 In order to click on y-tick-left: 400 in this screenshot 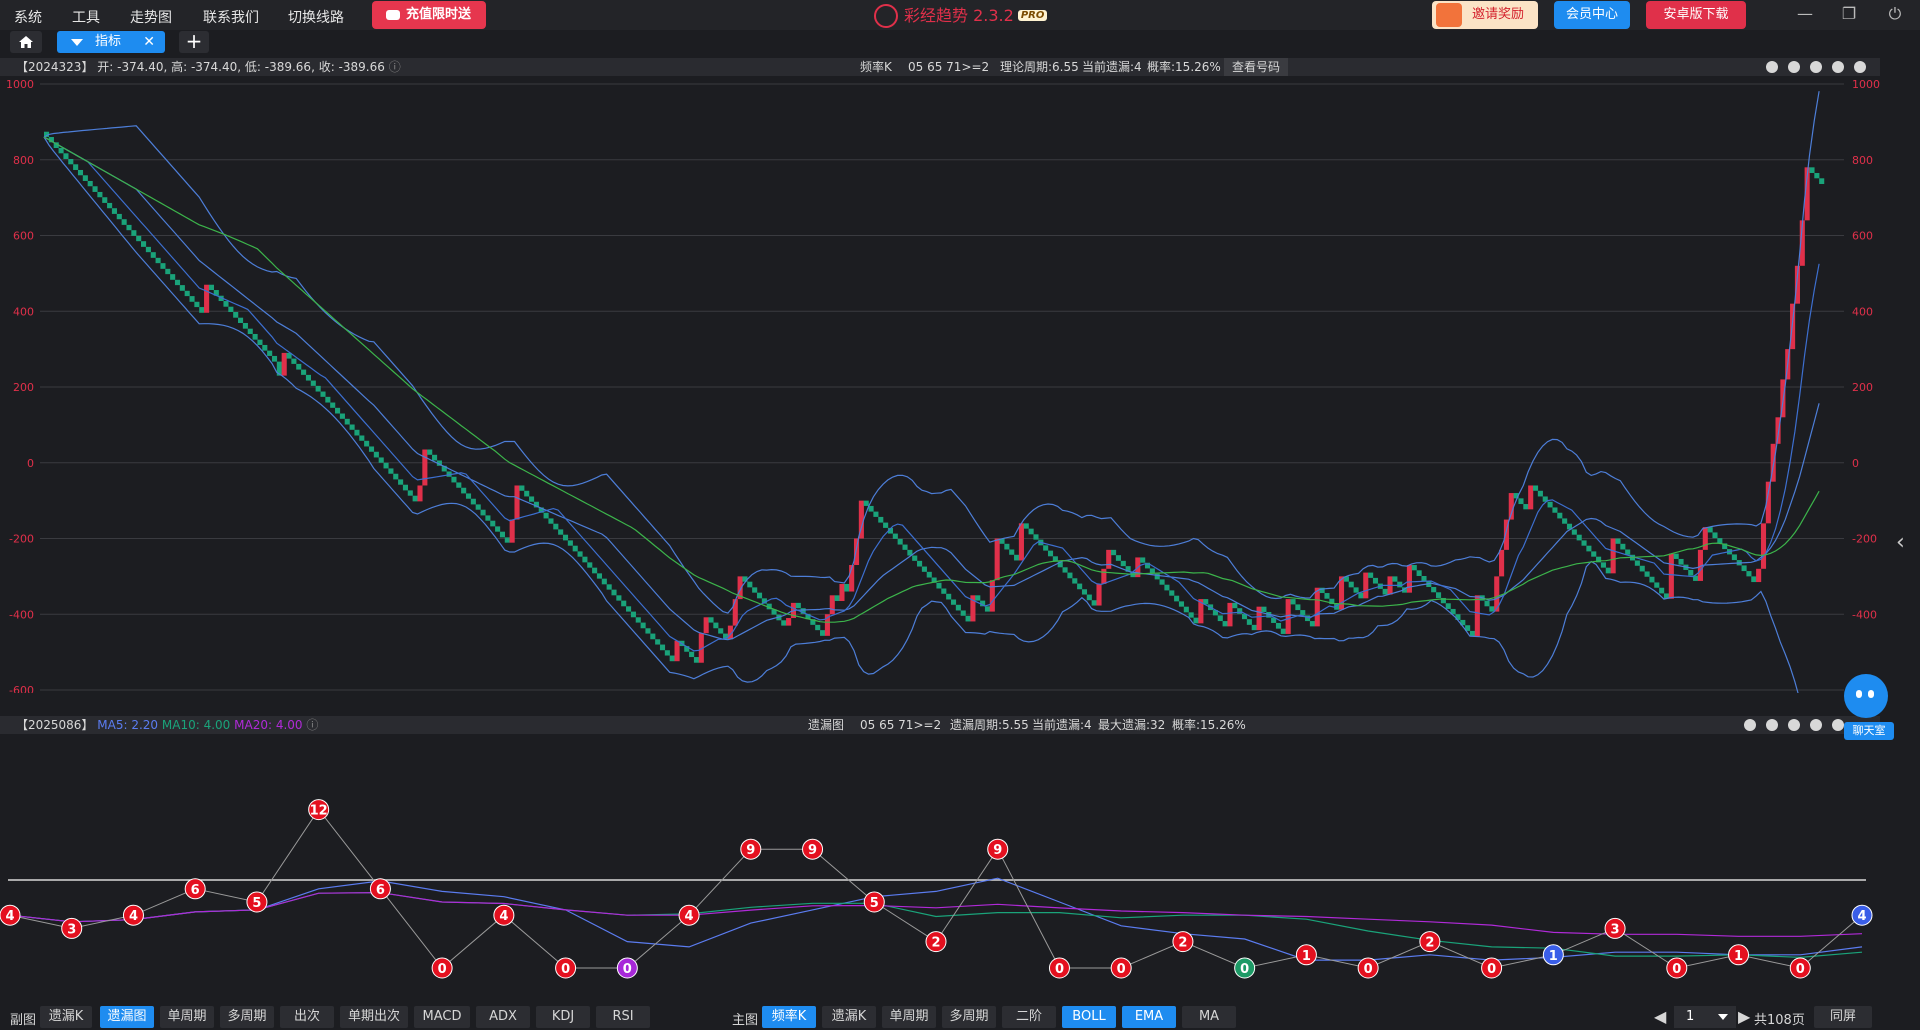, I will do `click(23, 311)`.